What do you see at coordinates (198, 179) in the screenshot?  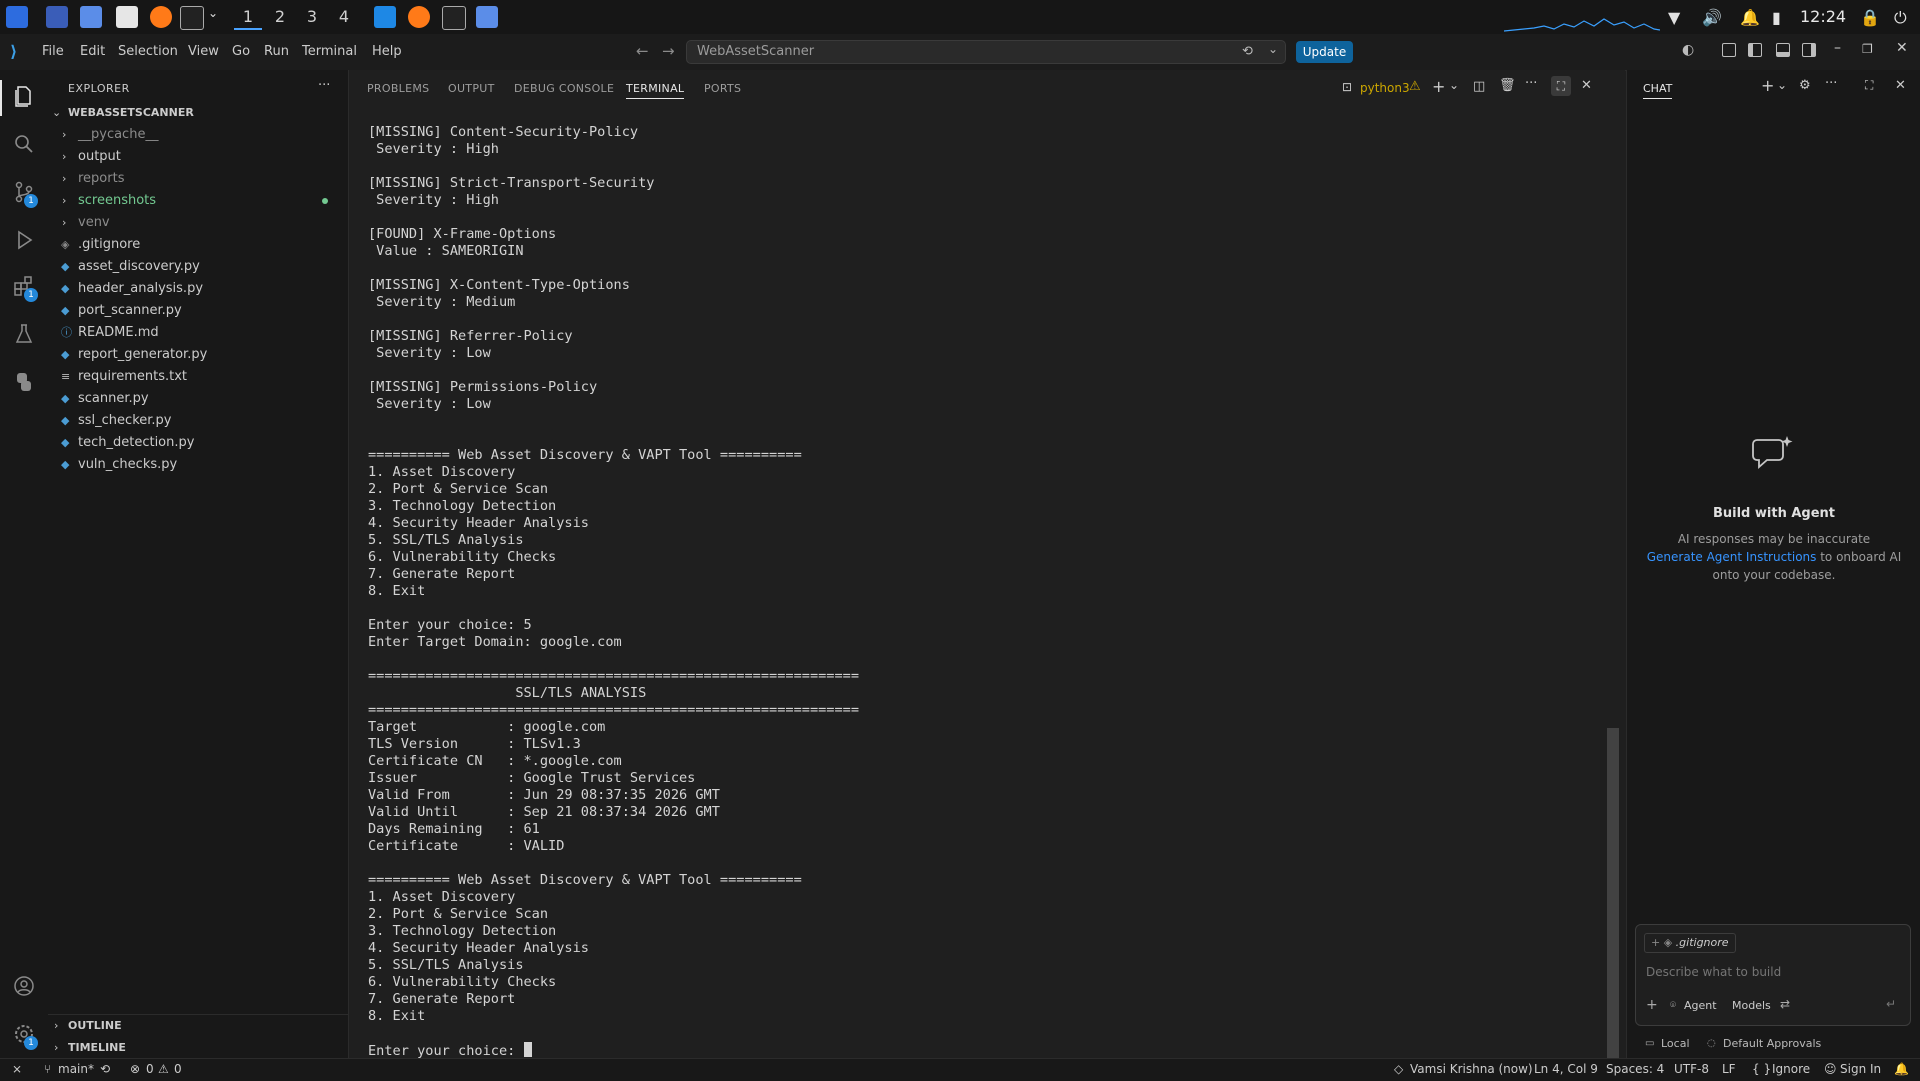 I see `folder-reports: › reports` at bounding box center [198, 179].